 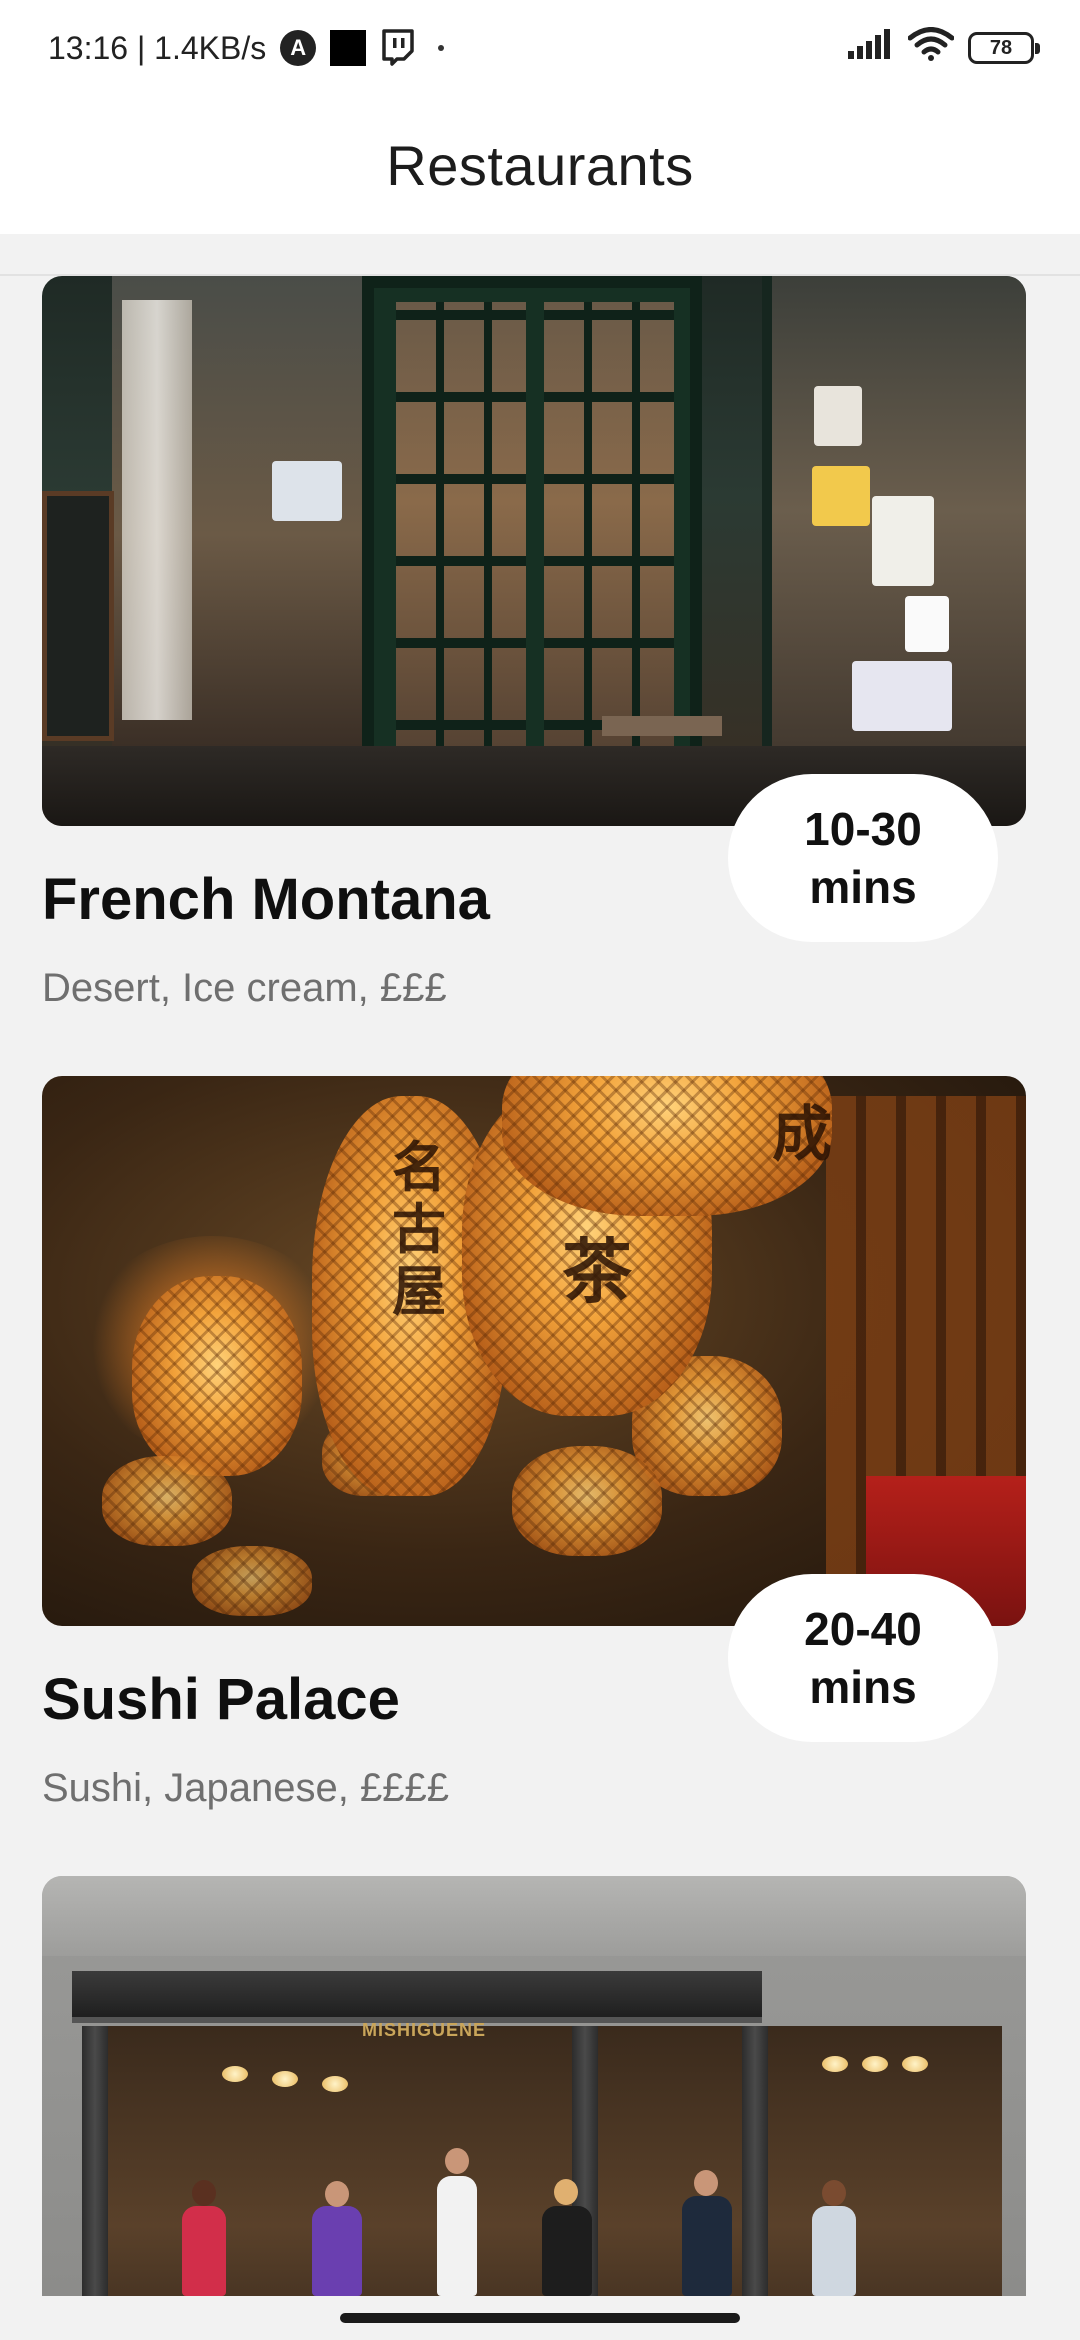 I want to click on battery-level: 78, so click(x=1001, y=47).